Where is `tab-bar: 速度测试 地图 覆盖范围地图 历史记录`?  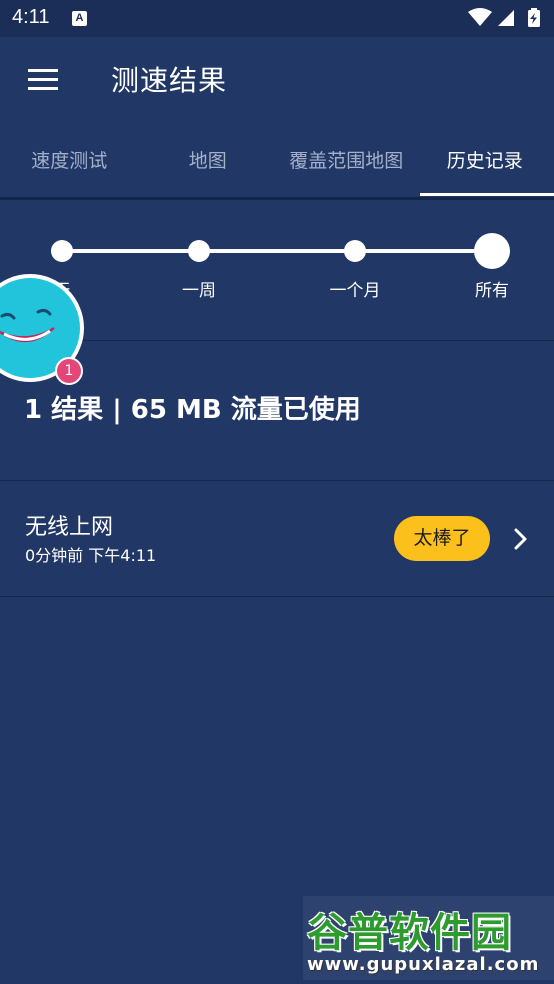 tab-bar: 速度测试 地图 覆盖范围地图 历史记录 is located at coordinates (277, 160).